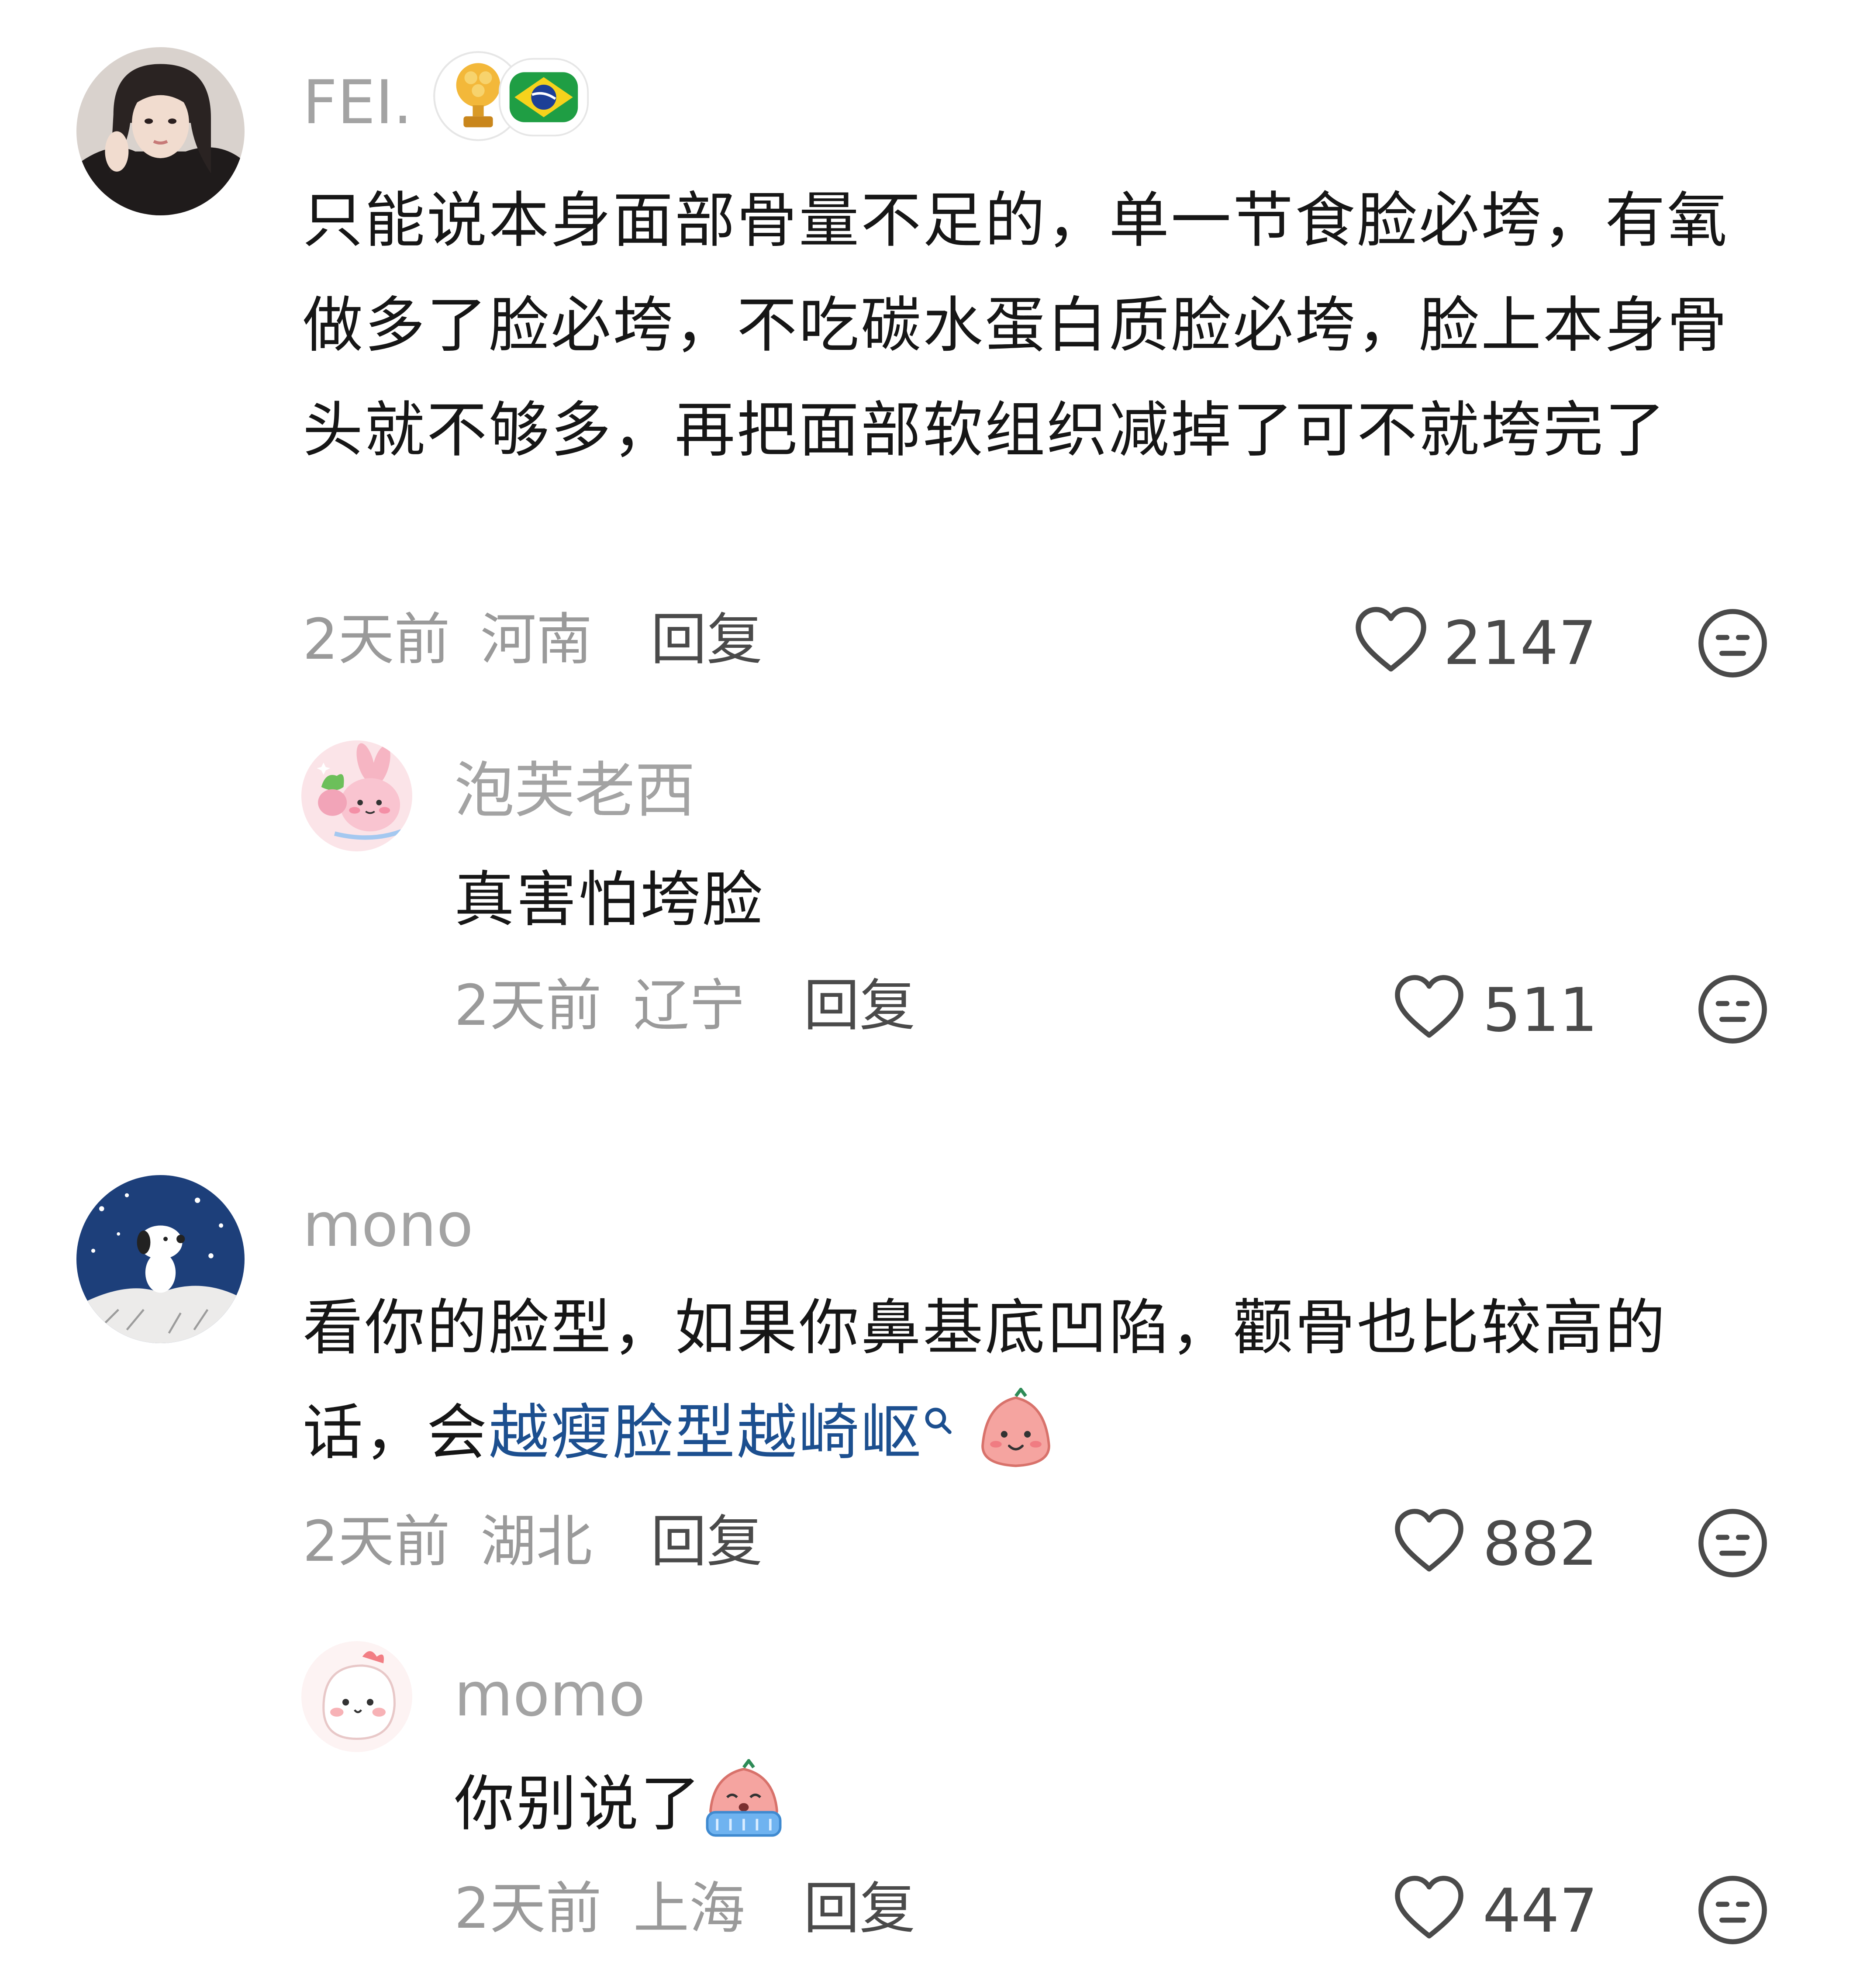 This screenshot has width=1853, height=1988. Describe the element at coordinates (357, 102) in the screenshot. I see `username: FEI.` at that location.